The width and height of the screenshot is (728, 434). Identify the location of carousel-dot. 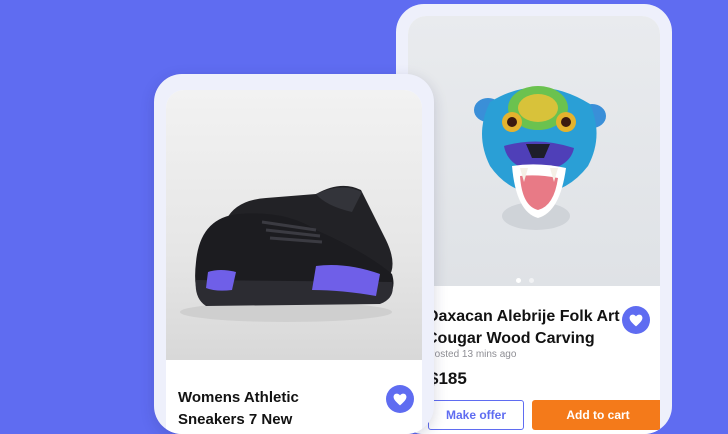
(531, 280).